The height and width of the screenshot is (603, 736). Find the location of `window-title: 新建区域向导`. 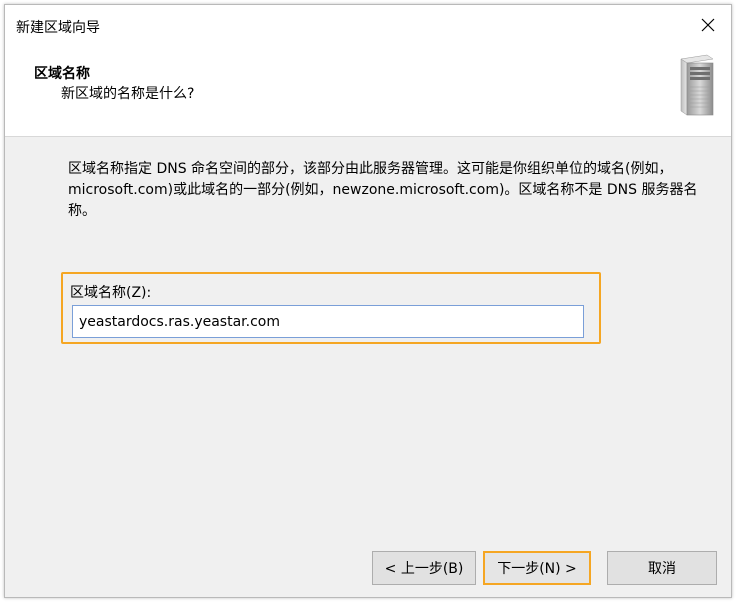

window-title: 新建区域向导 is located at coordinates (58, 28).